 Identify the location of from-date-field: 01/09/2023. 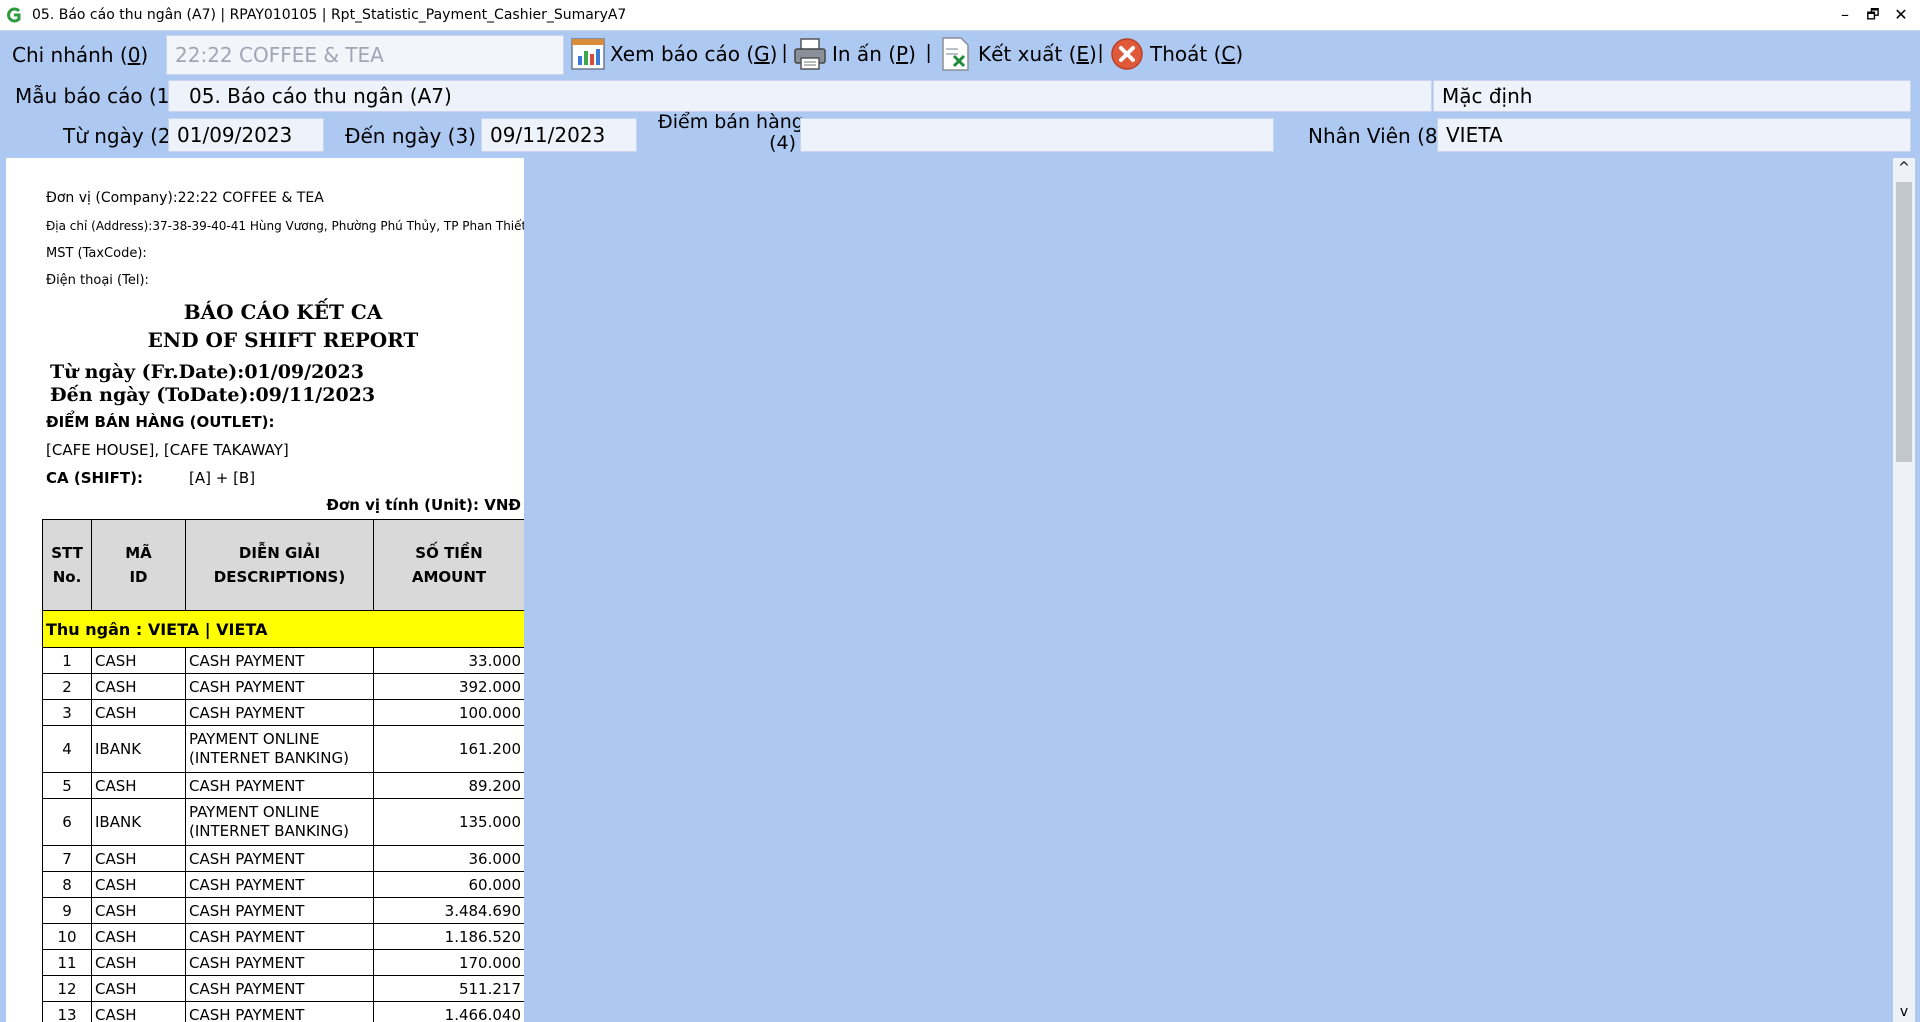
(246, 135).